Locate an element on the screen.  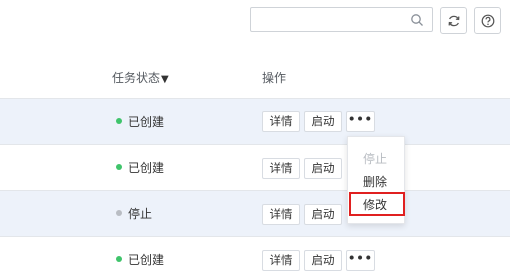
search-box is located at coordinates (341, 19).